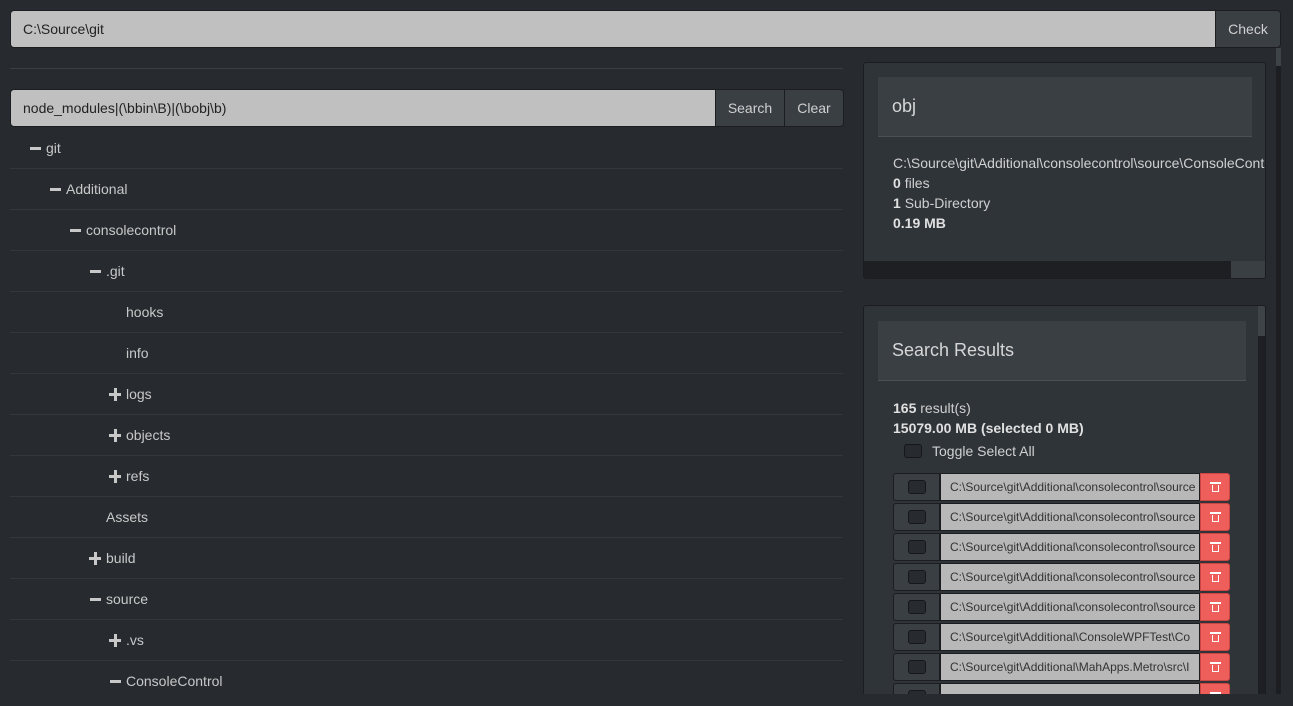 This screenshot has width=1293, height=706. What do you see at coordinates (121, 558) in the screenshot?
I see `tree-node-label: build` at bounding box center [121, 558].